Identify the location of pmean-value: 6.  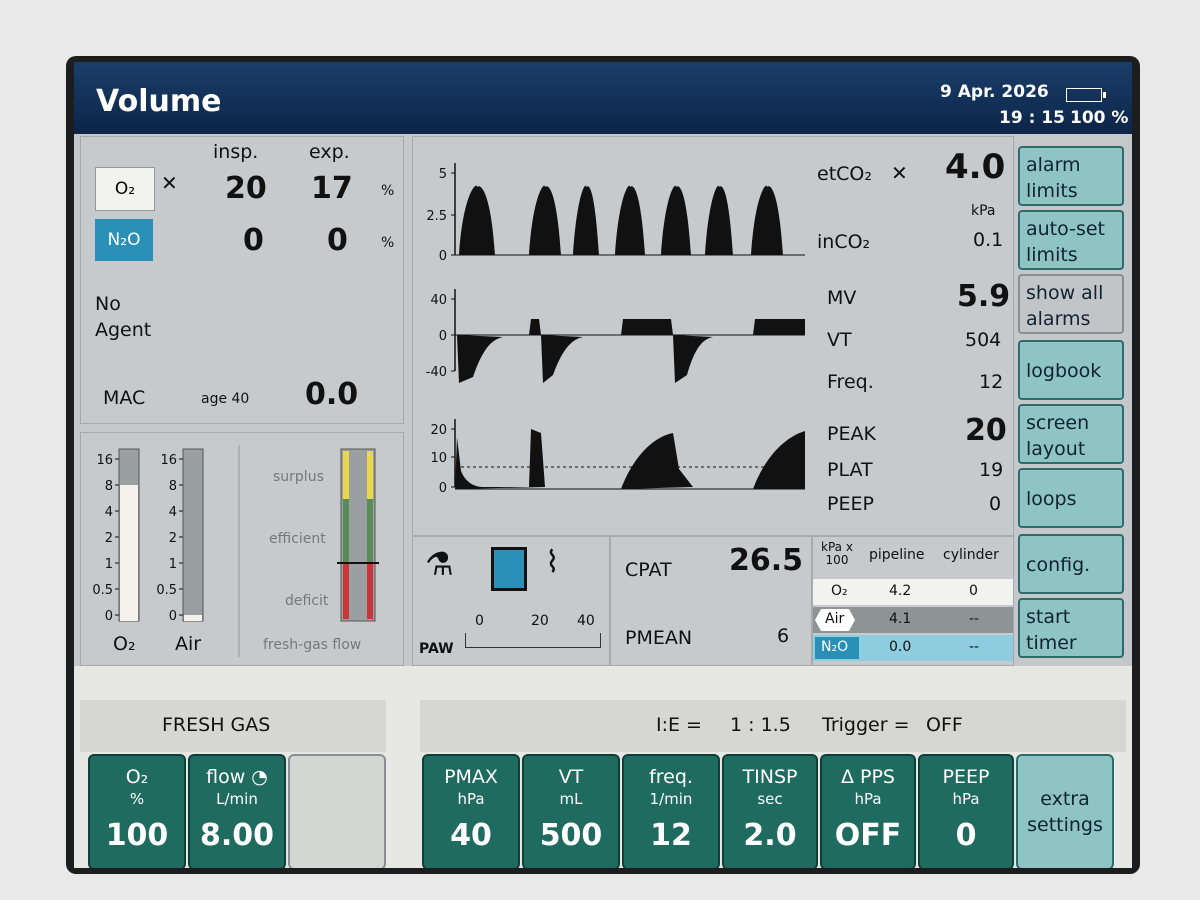
(783, 636).